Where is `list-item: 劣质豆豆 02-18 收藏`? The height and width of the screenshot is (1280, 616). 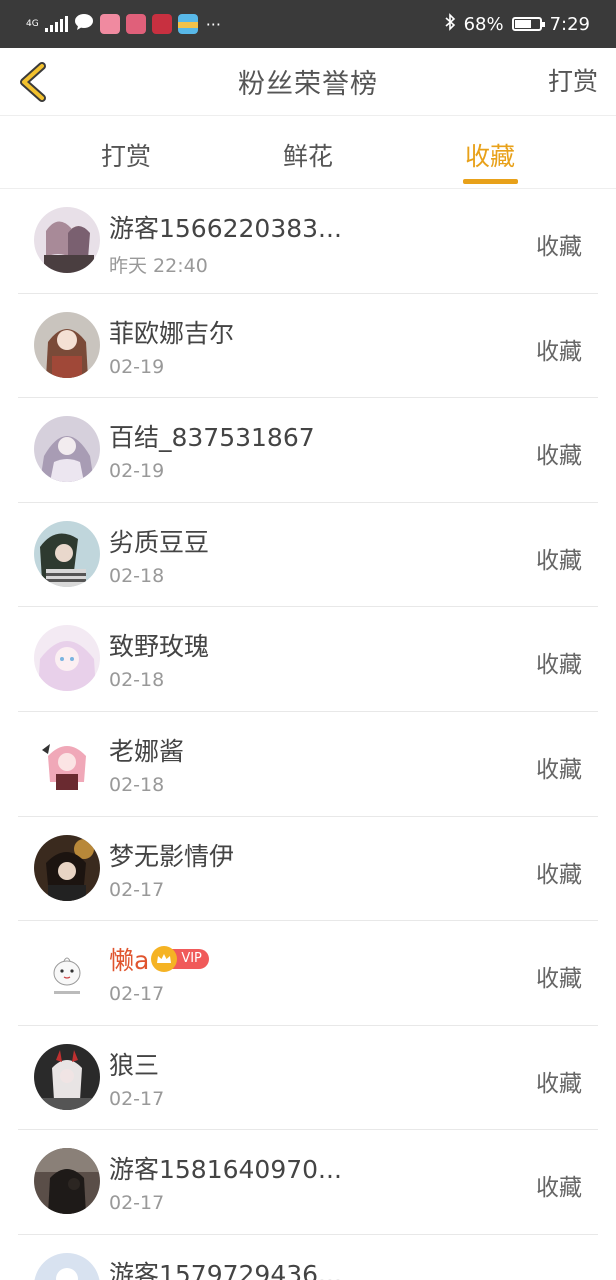
list-item: 劣质豆豆 02-18 收藏 is located at coordinates (308, 555).